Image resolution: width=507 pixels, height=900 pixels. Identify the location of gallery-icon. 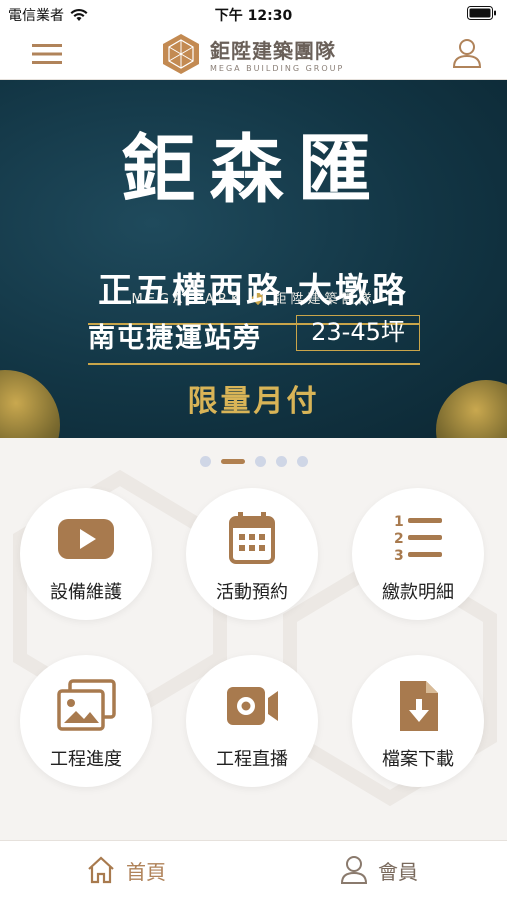
(86, 705).